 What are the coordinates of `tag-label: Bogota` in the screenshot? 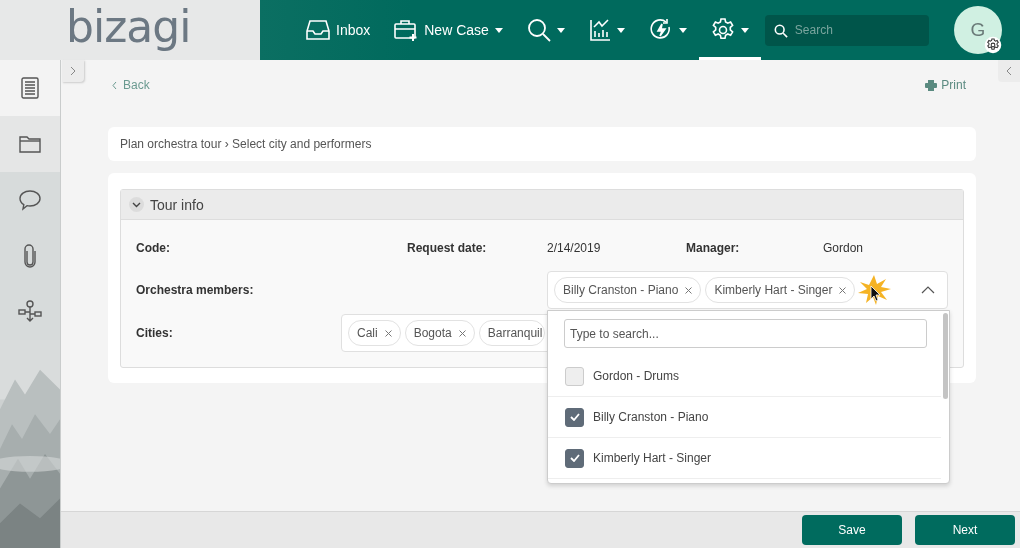 It's located at (432, 333).